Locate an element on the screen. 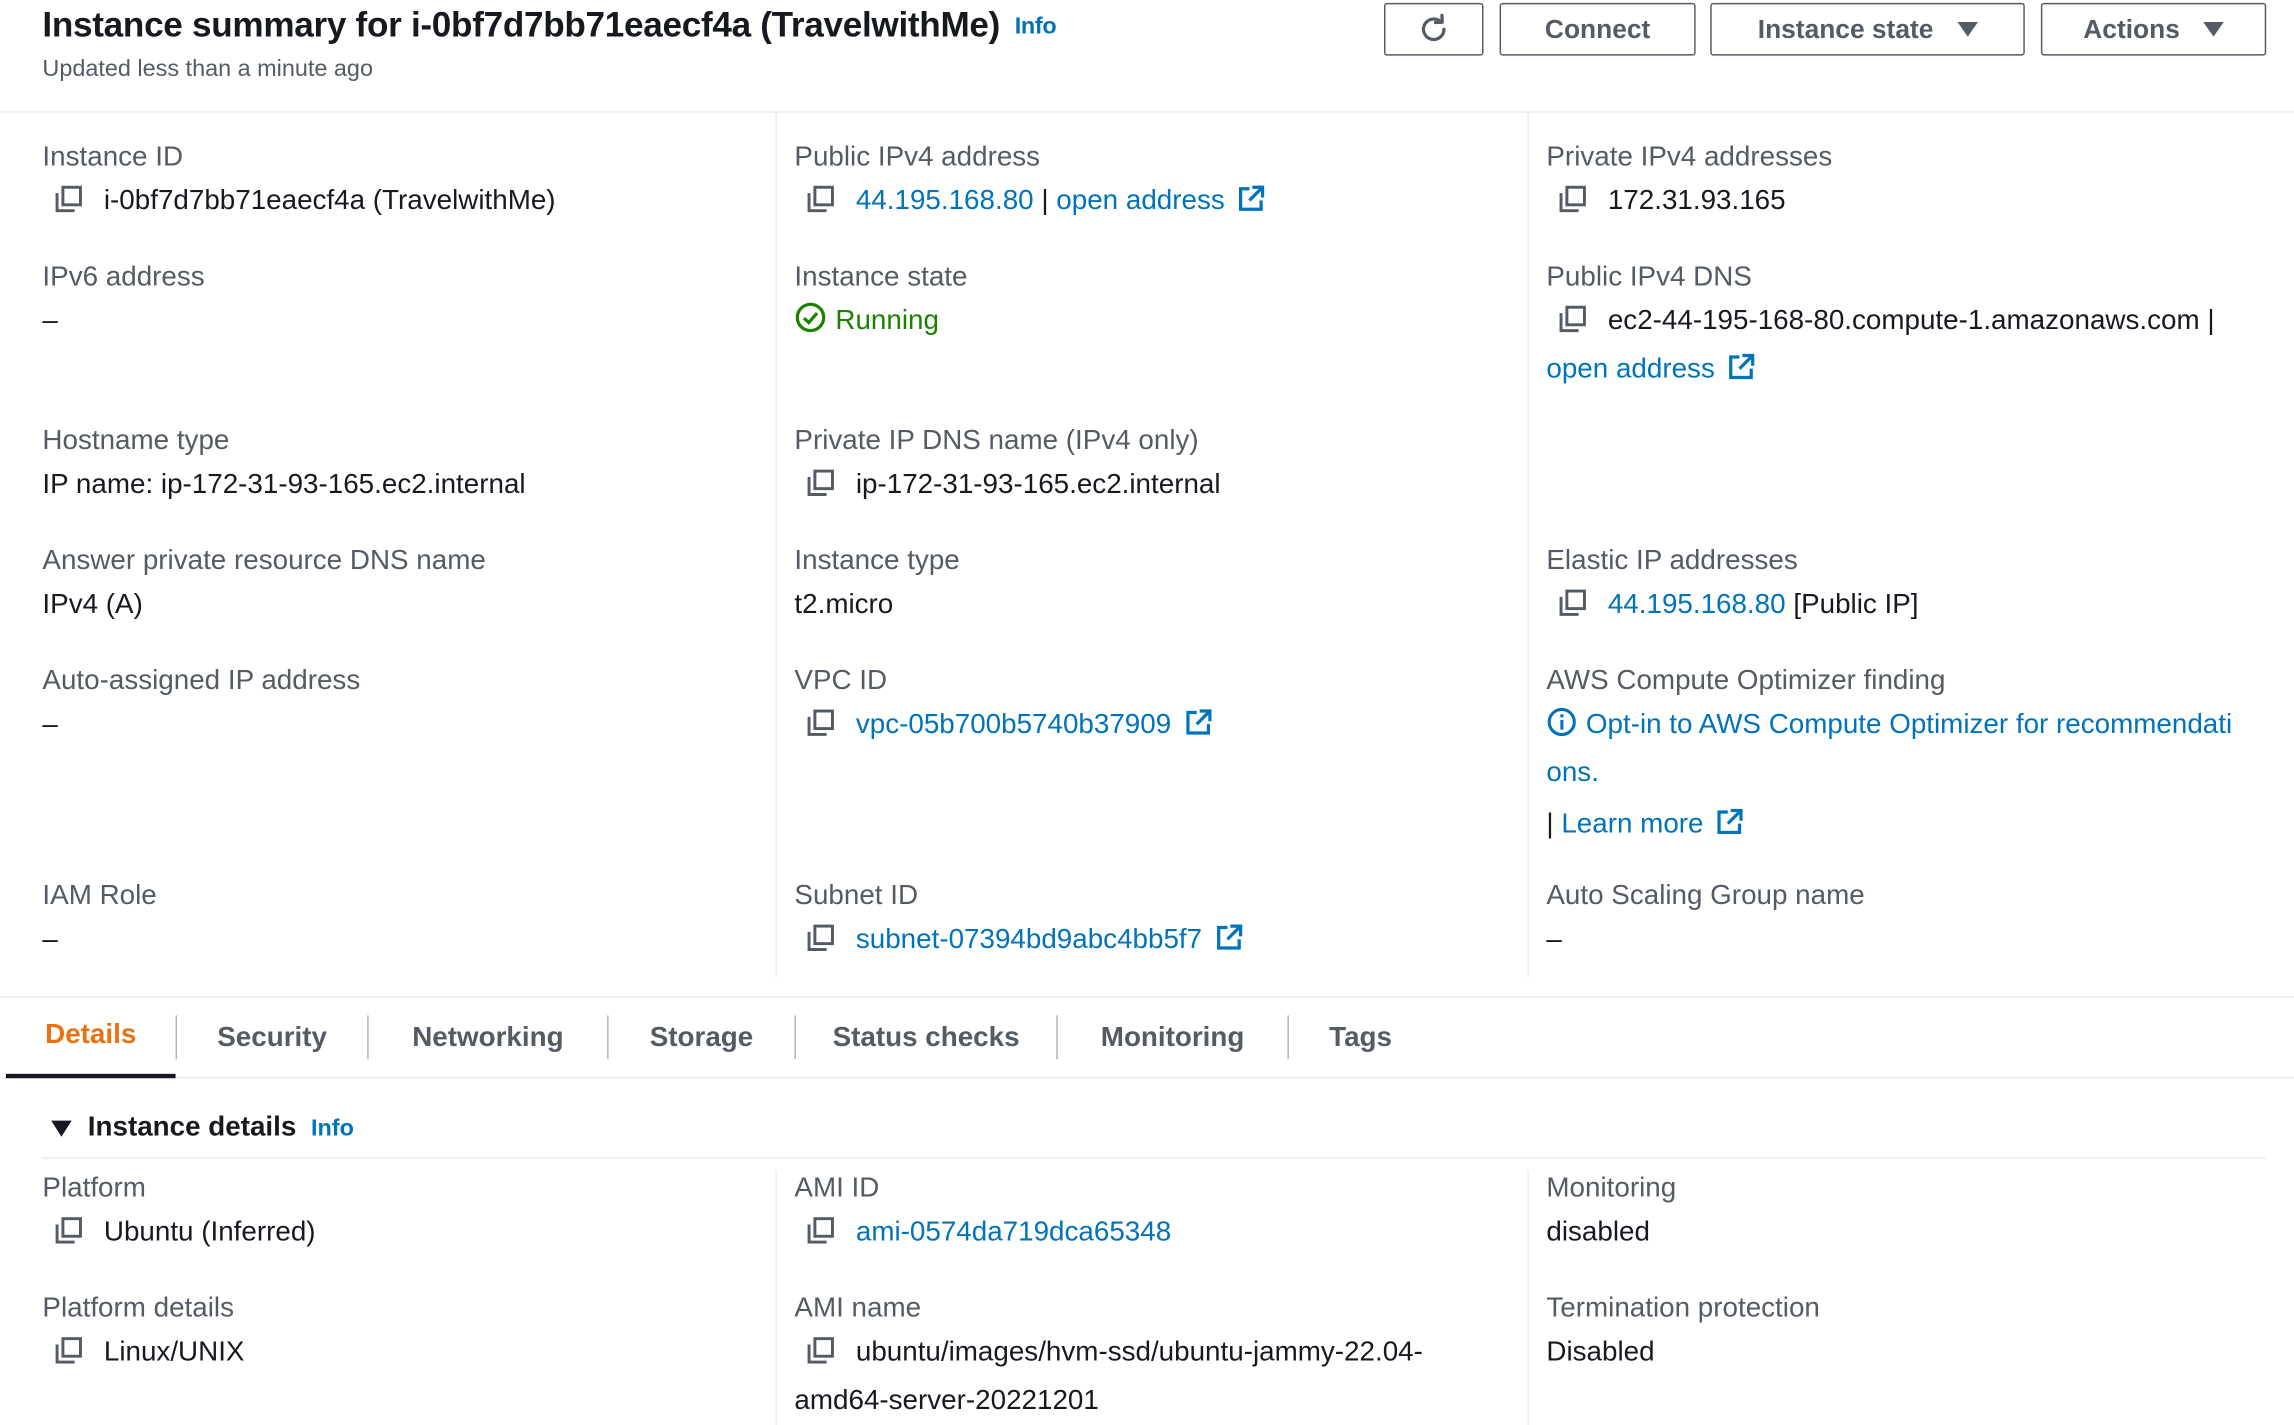 The height and width of the screenshot is (1425, 2294). field-label: Private IP DNS name (IPv4 only) is located at coordinates (996, 441).